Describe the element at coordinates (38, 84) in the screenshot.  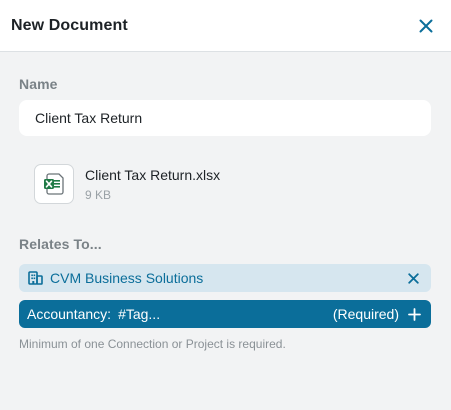
I see `name-label: Name` at that location.